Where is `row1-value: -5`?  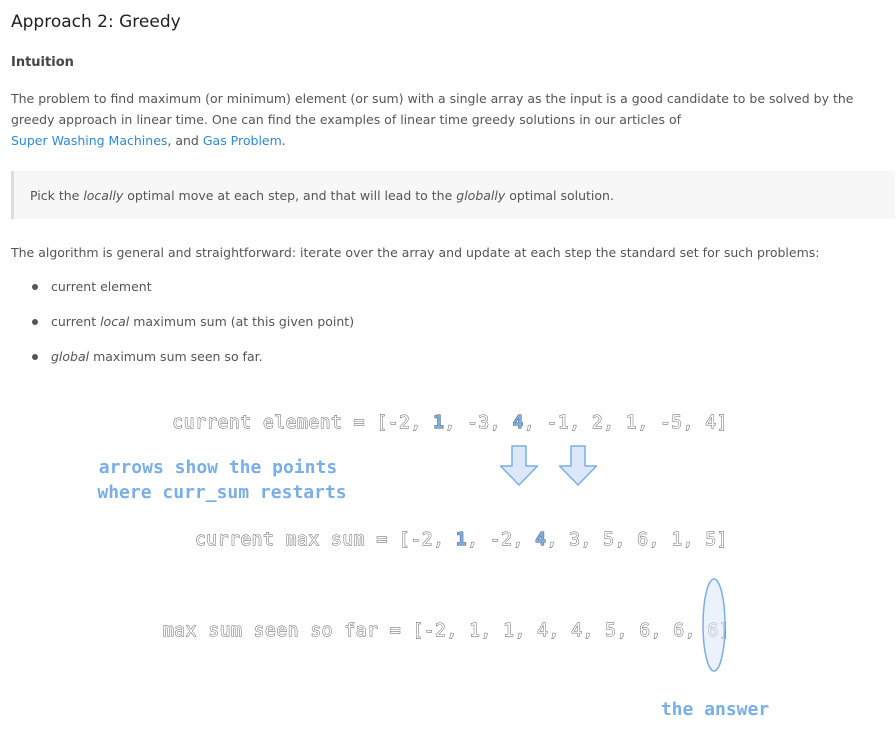
row1-value: -5 is located at coordinates (671, 422).